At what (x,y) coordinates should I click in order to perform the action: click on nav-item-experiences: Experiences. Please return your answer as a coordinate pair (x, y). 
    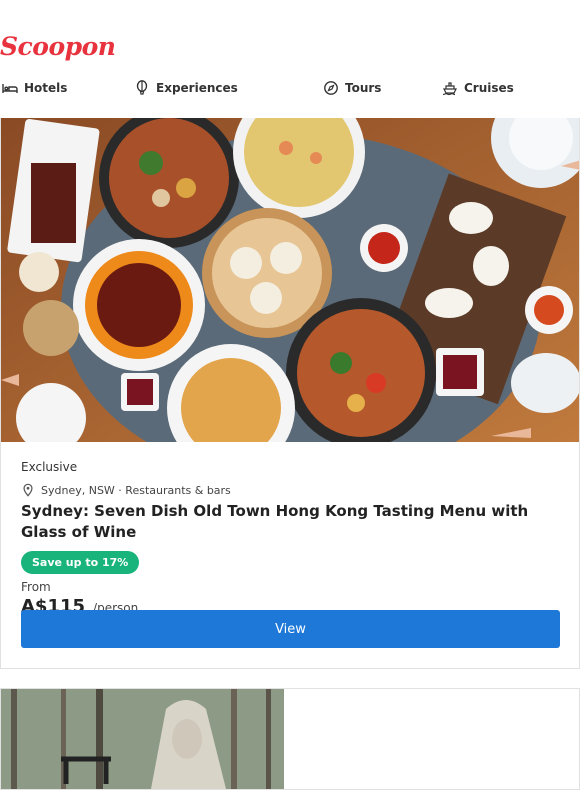
    Looking at the image, I should click on (186, 88).